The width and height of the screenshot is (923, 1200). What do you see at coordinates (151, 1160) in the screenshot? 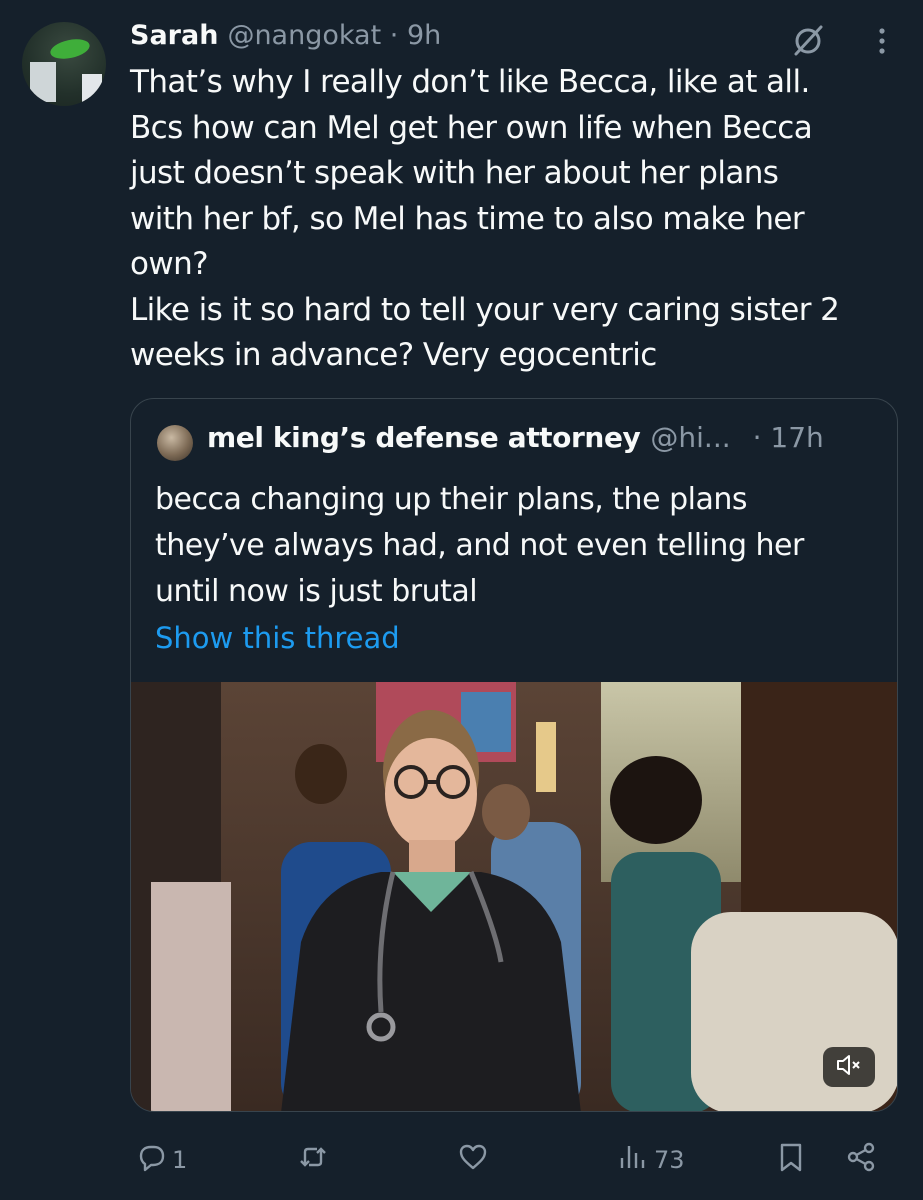
I see `reply-icon` at bounding box center [151, 1160].